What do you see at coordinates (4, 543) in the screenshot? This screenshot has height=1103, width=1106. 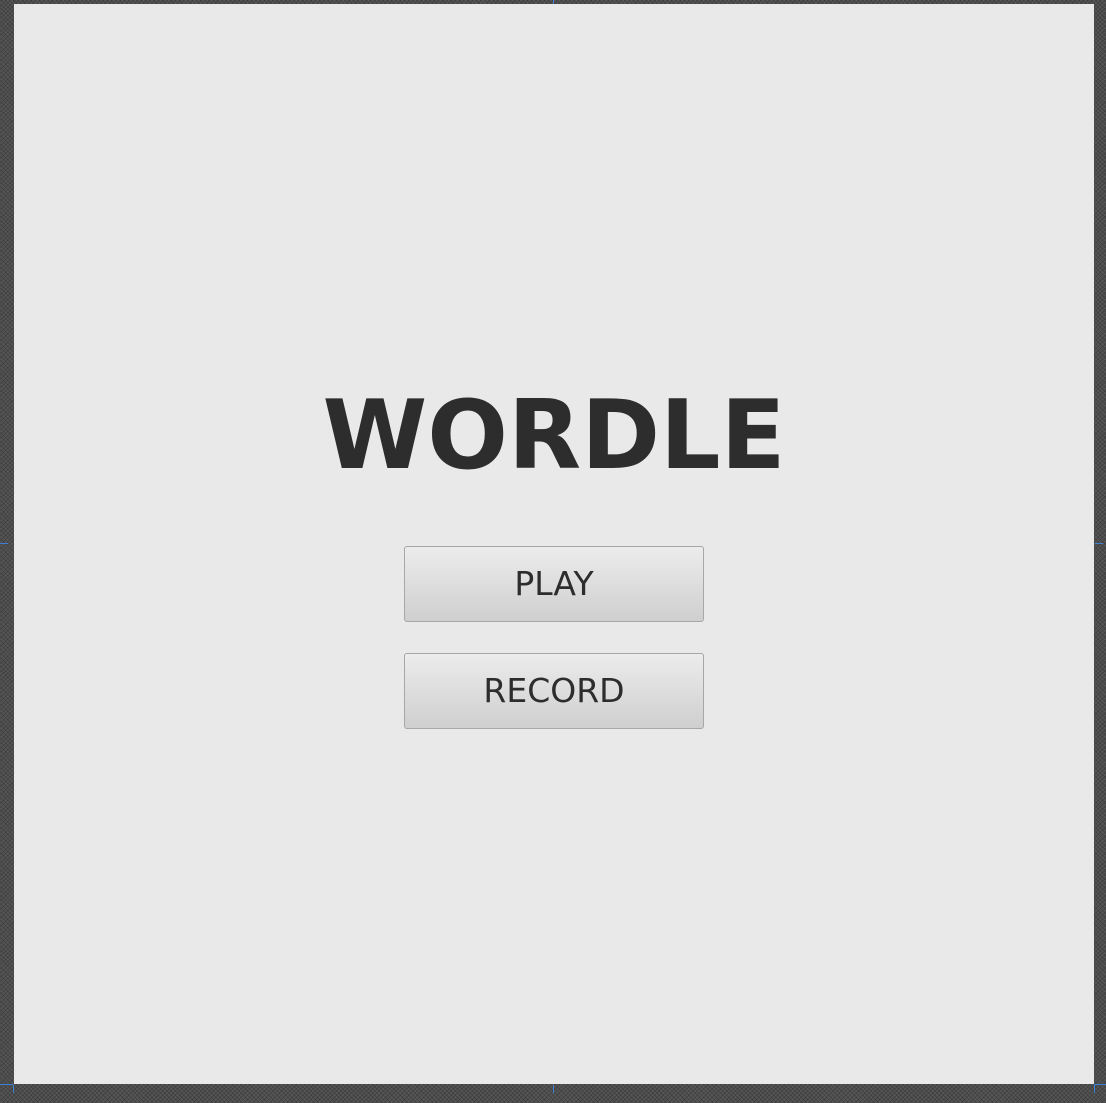 I see `selection-marker-left-mid` at bounding box center [4, 543].